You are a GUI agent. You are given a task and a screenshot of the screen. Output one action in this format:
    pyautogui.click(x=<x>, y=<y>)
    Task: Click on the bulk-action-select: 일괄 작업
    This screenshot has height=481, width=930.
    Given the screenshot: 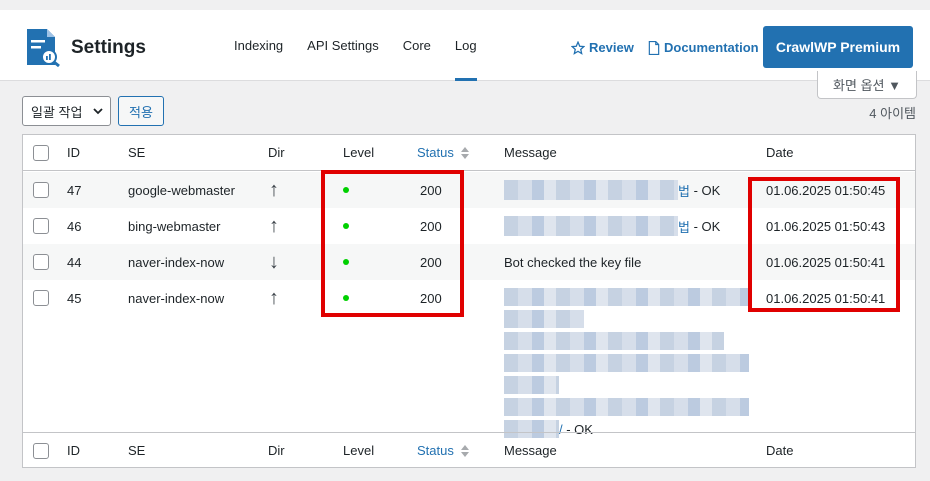 What is the action you would take?
    pyautogui.click(x=66, y=111)
    